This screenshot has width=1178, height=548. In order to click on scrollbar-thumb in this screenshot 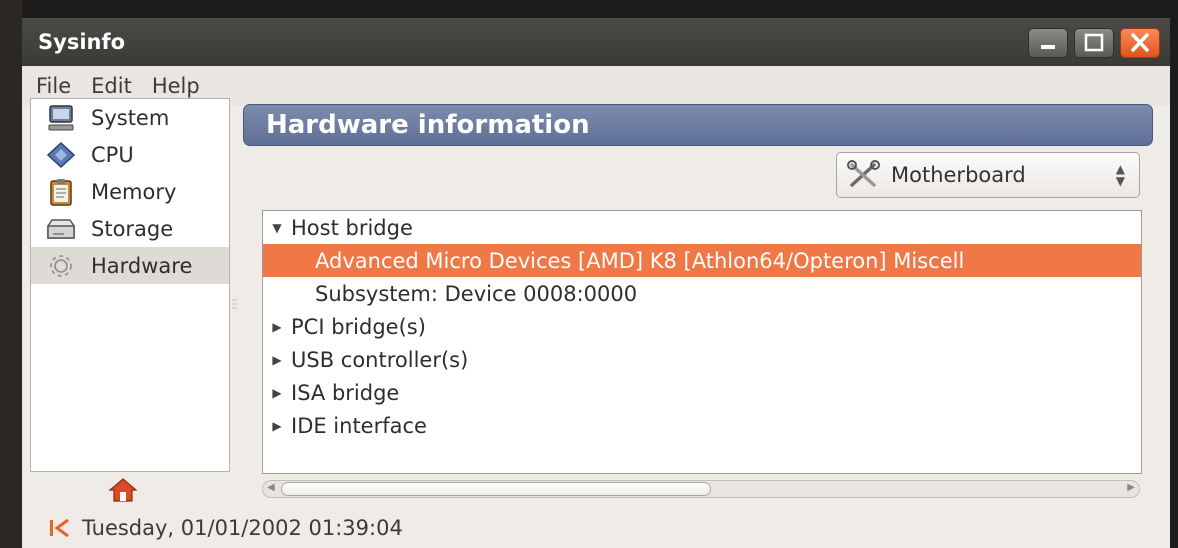, I will do `click(496, 489)`.